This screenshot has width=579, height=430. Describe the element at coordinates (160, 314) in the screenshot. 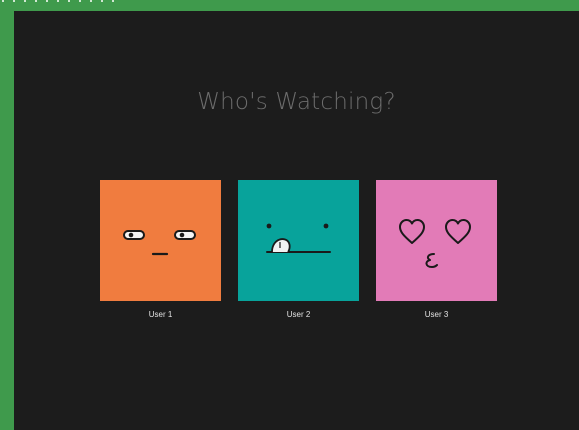

I see `profile-name: User 1` at that location.